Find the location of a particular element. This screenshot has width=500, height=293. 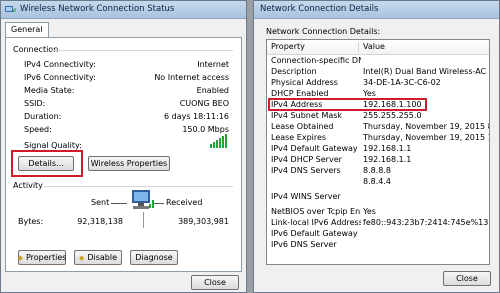

field-value: 6 days 18:11:16 is located at coordinates (196, 116).